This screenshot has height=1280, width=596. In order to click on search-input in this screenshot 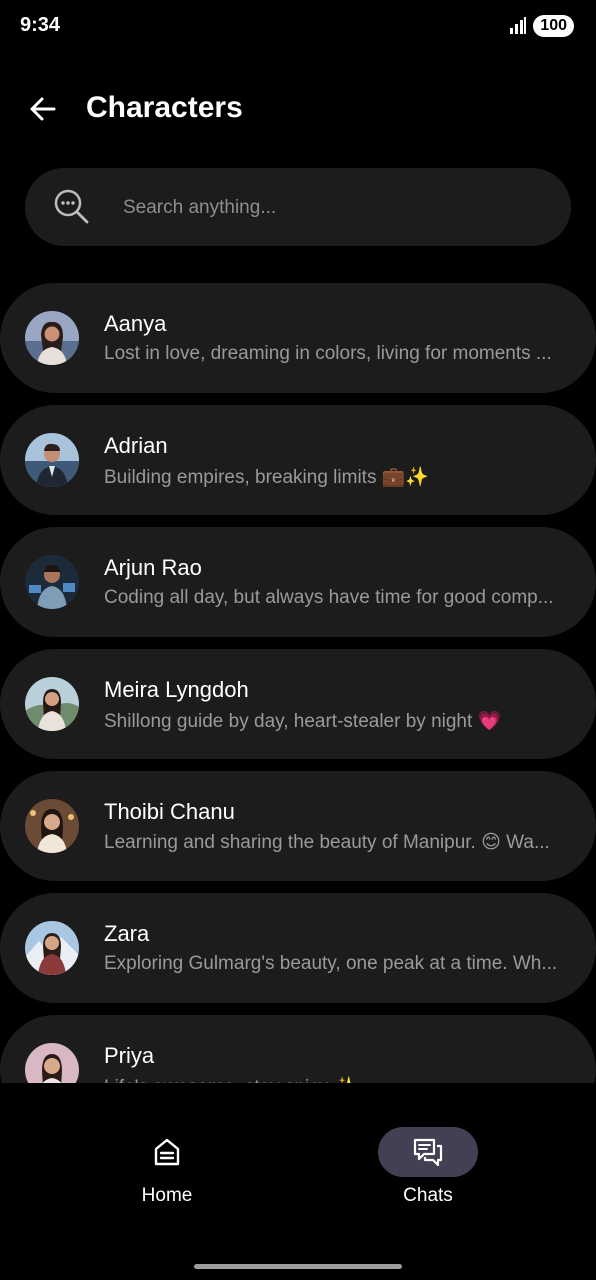, I will do `click(333, 208)`.